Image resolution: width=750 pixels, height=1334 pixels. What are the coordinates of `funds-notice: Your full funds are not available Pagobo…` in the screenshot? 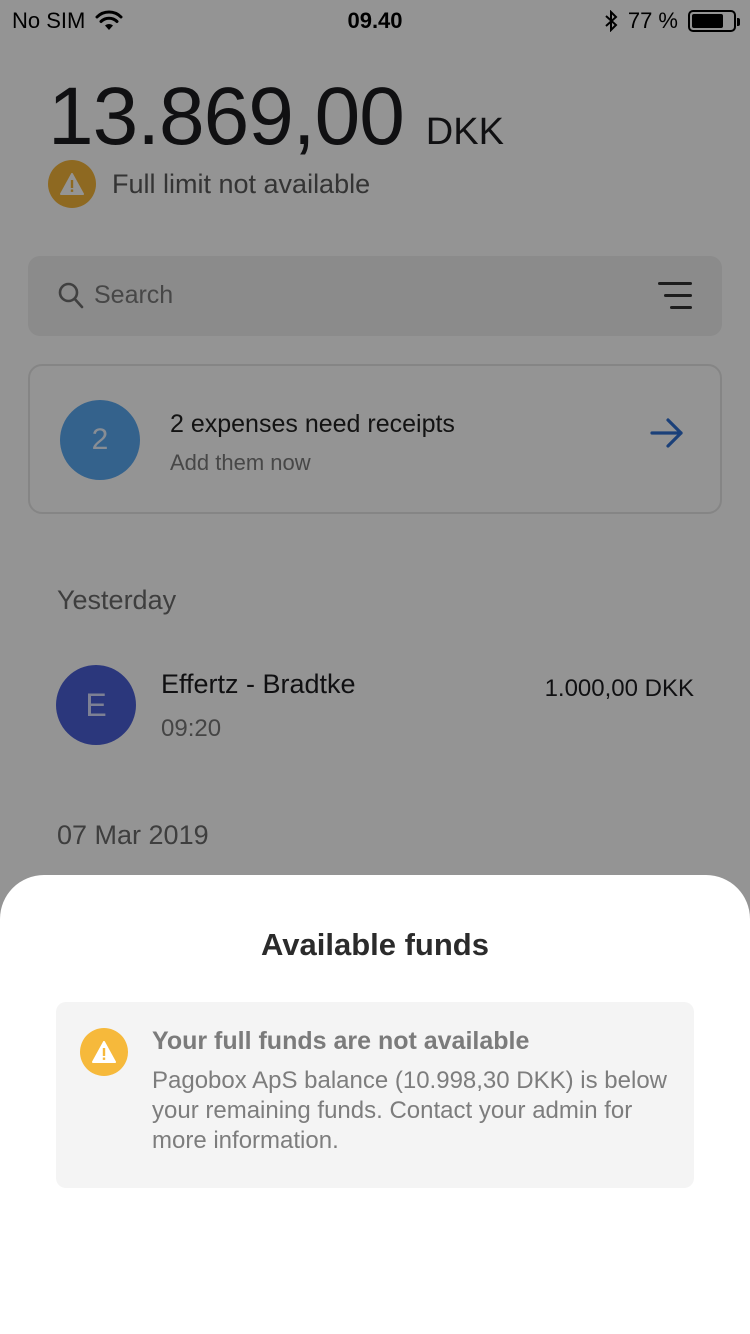 It's located at (375, 1095).